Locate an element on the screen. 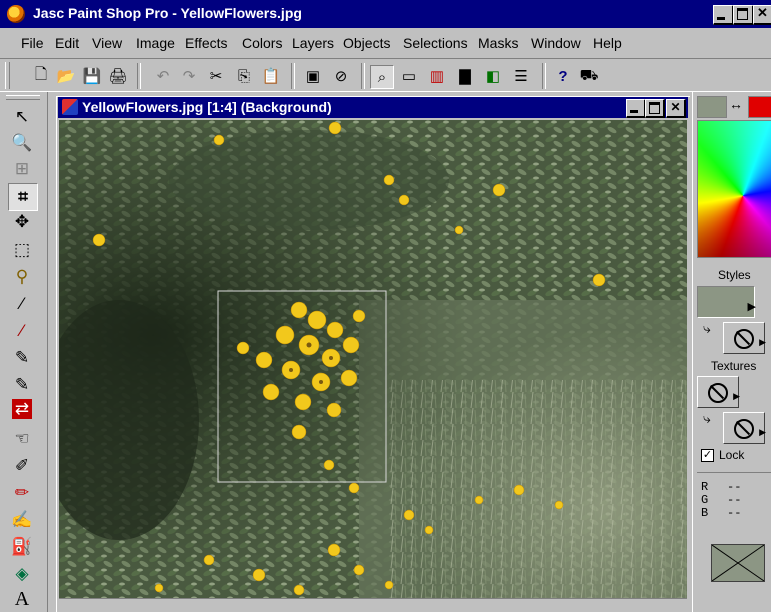 This screenshot has height=612, width=771. document-title: YellowFlowers.jpg [1:4] (Background) is located at coordinates (207, 107).